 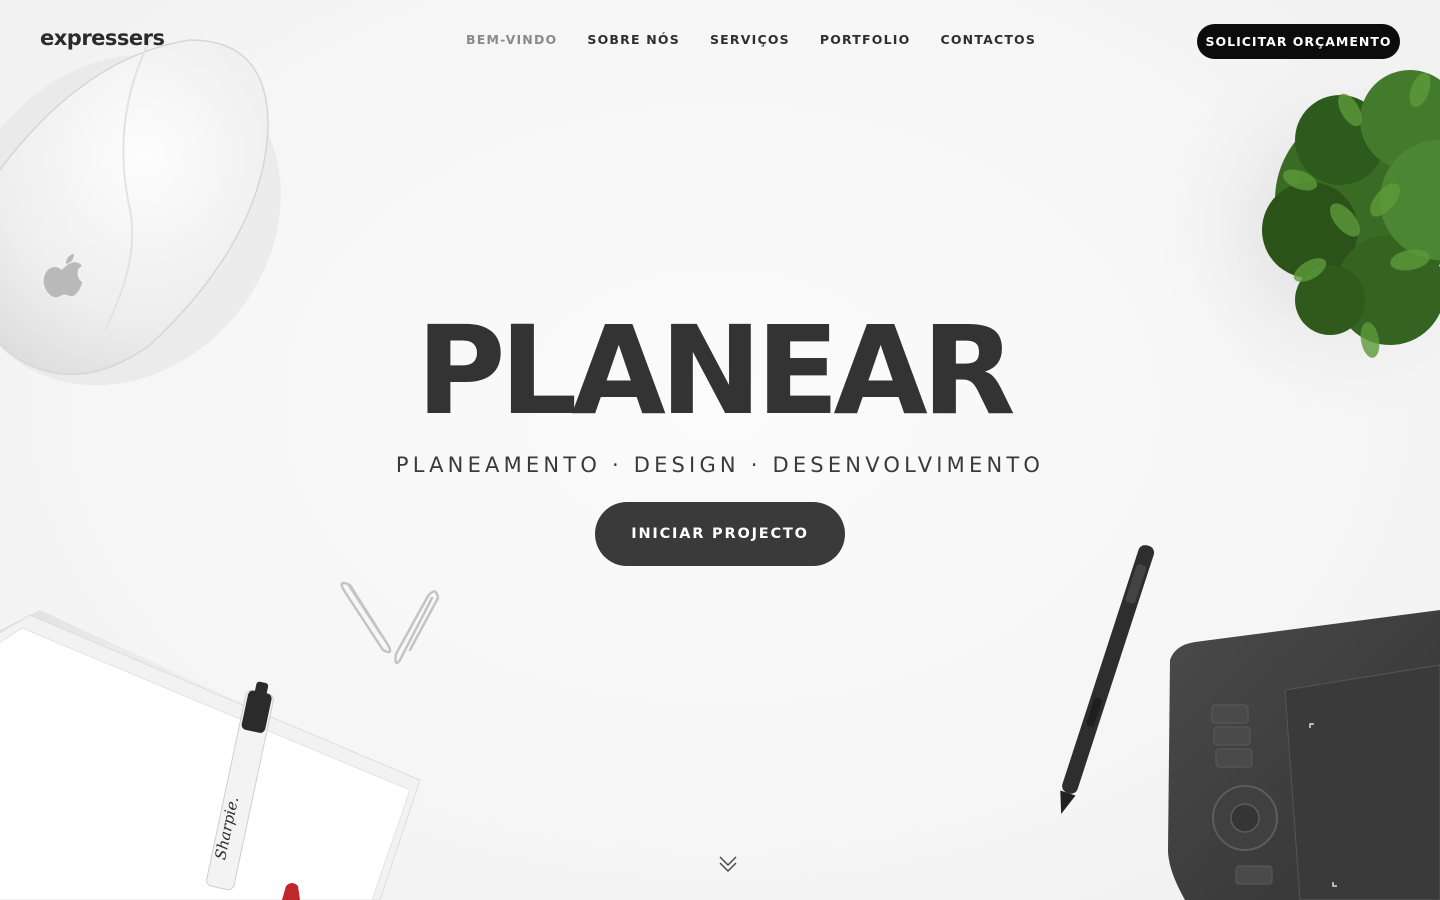 I want to click on nav-item-contactos: CONTACTOS, so click(x=988, y=39).